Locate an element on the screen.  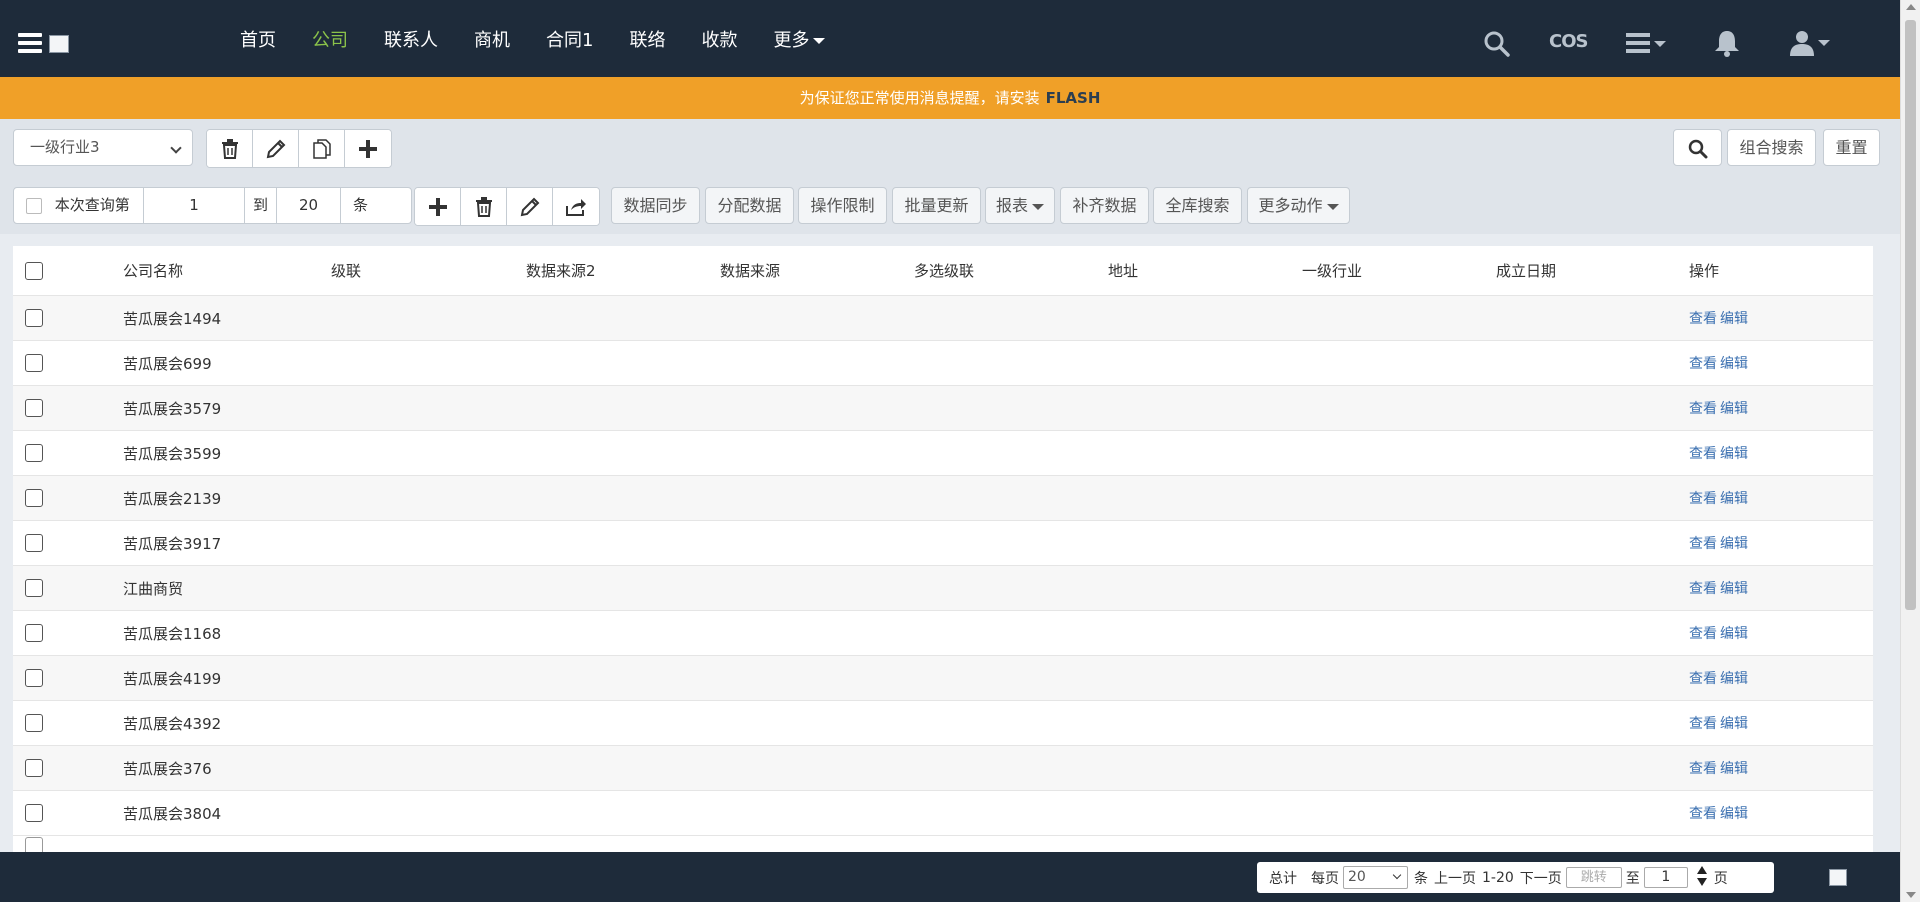
scroll-down-icon is located at coordinates (1911, 895).